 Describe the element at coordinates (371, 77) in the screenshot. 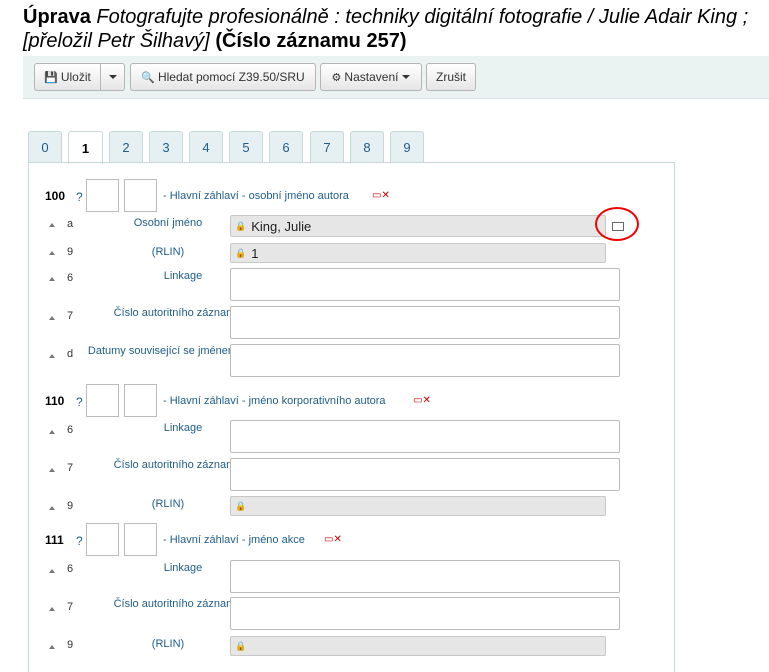

I see `settings-button: ⚙ Nastavení` at that location.